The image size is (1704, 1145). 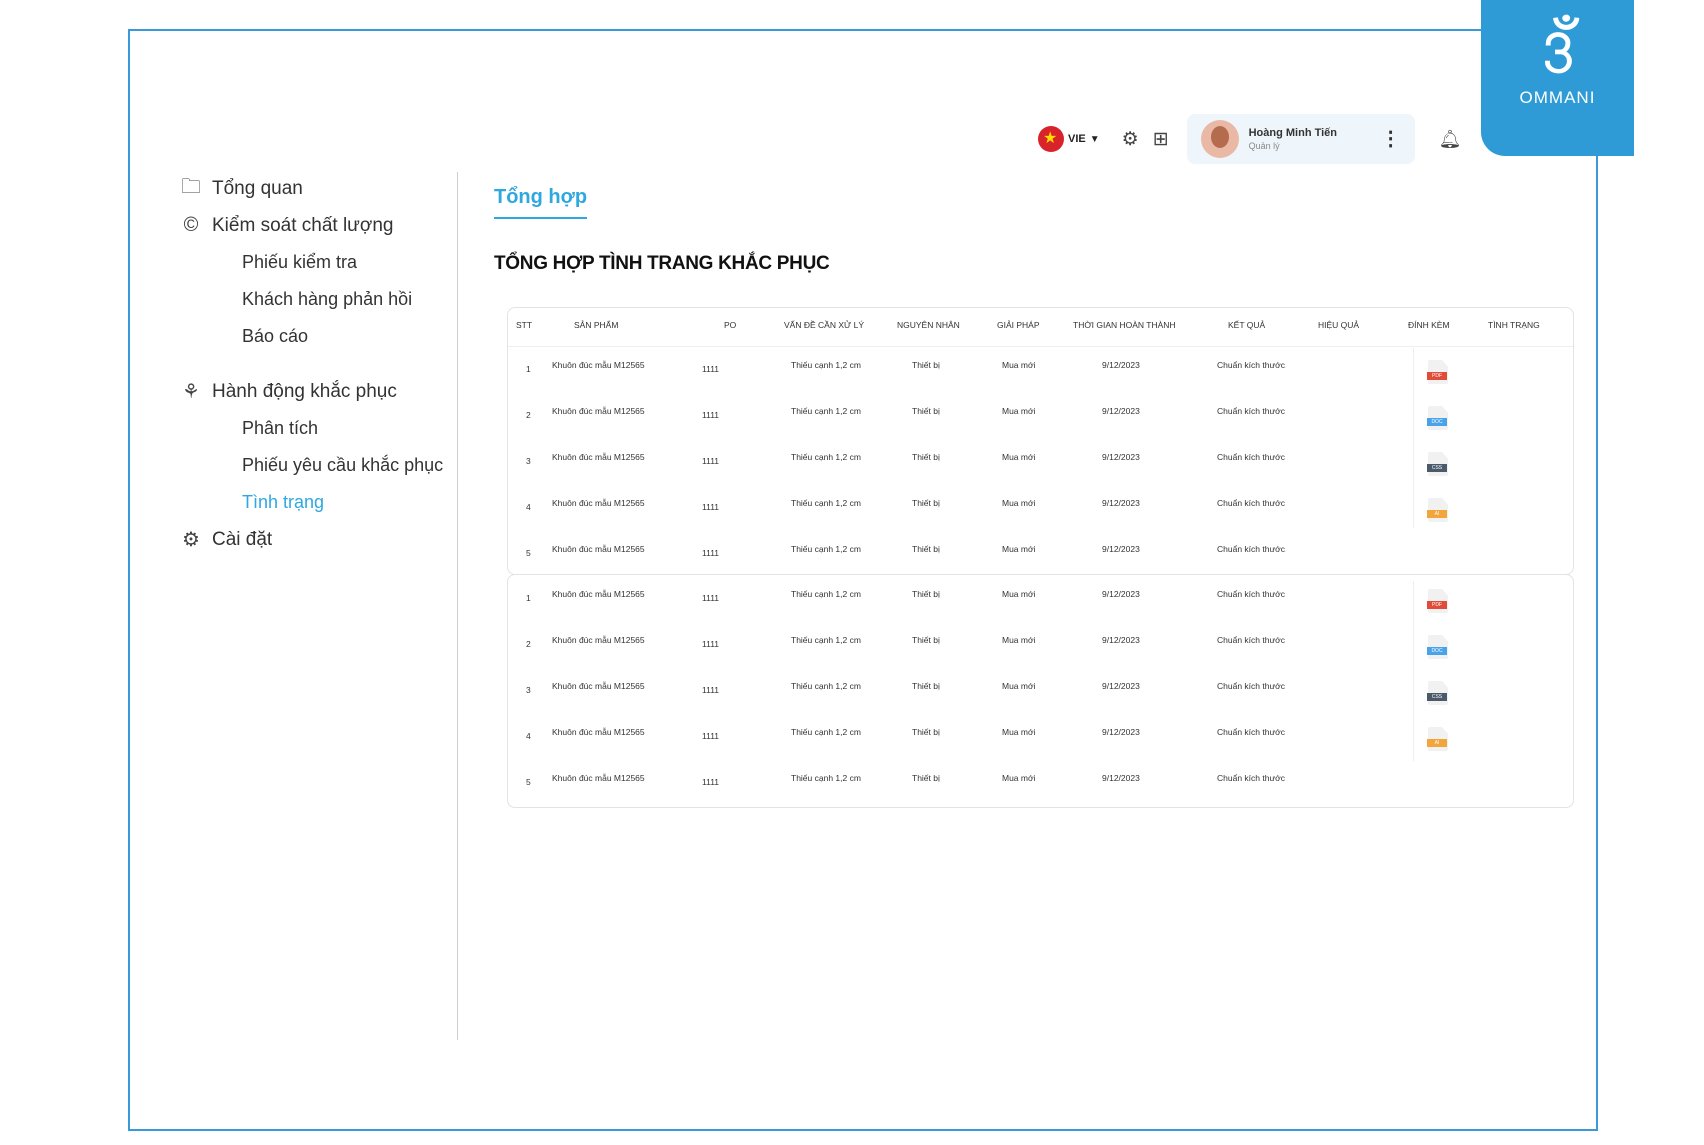 I want to click on sidebar-subitem-report: Báo cáo, so click(x=318, y=336).